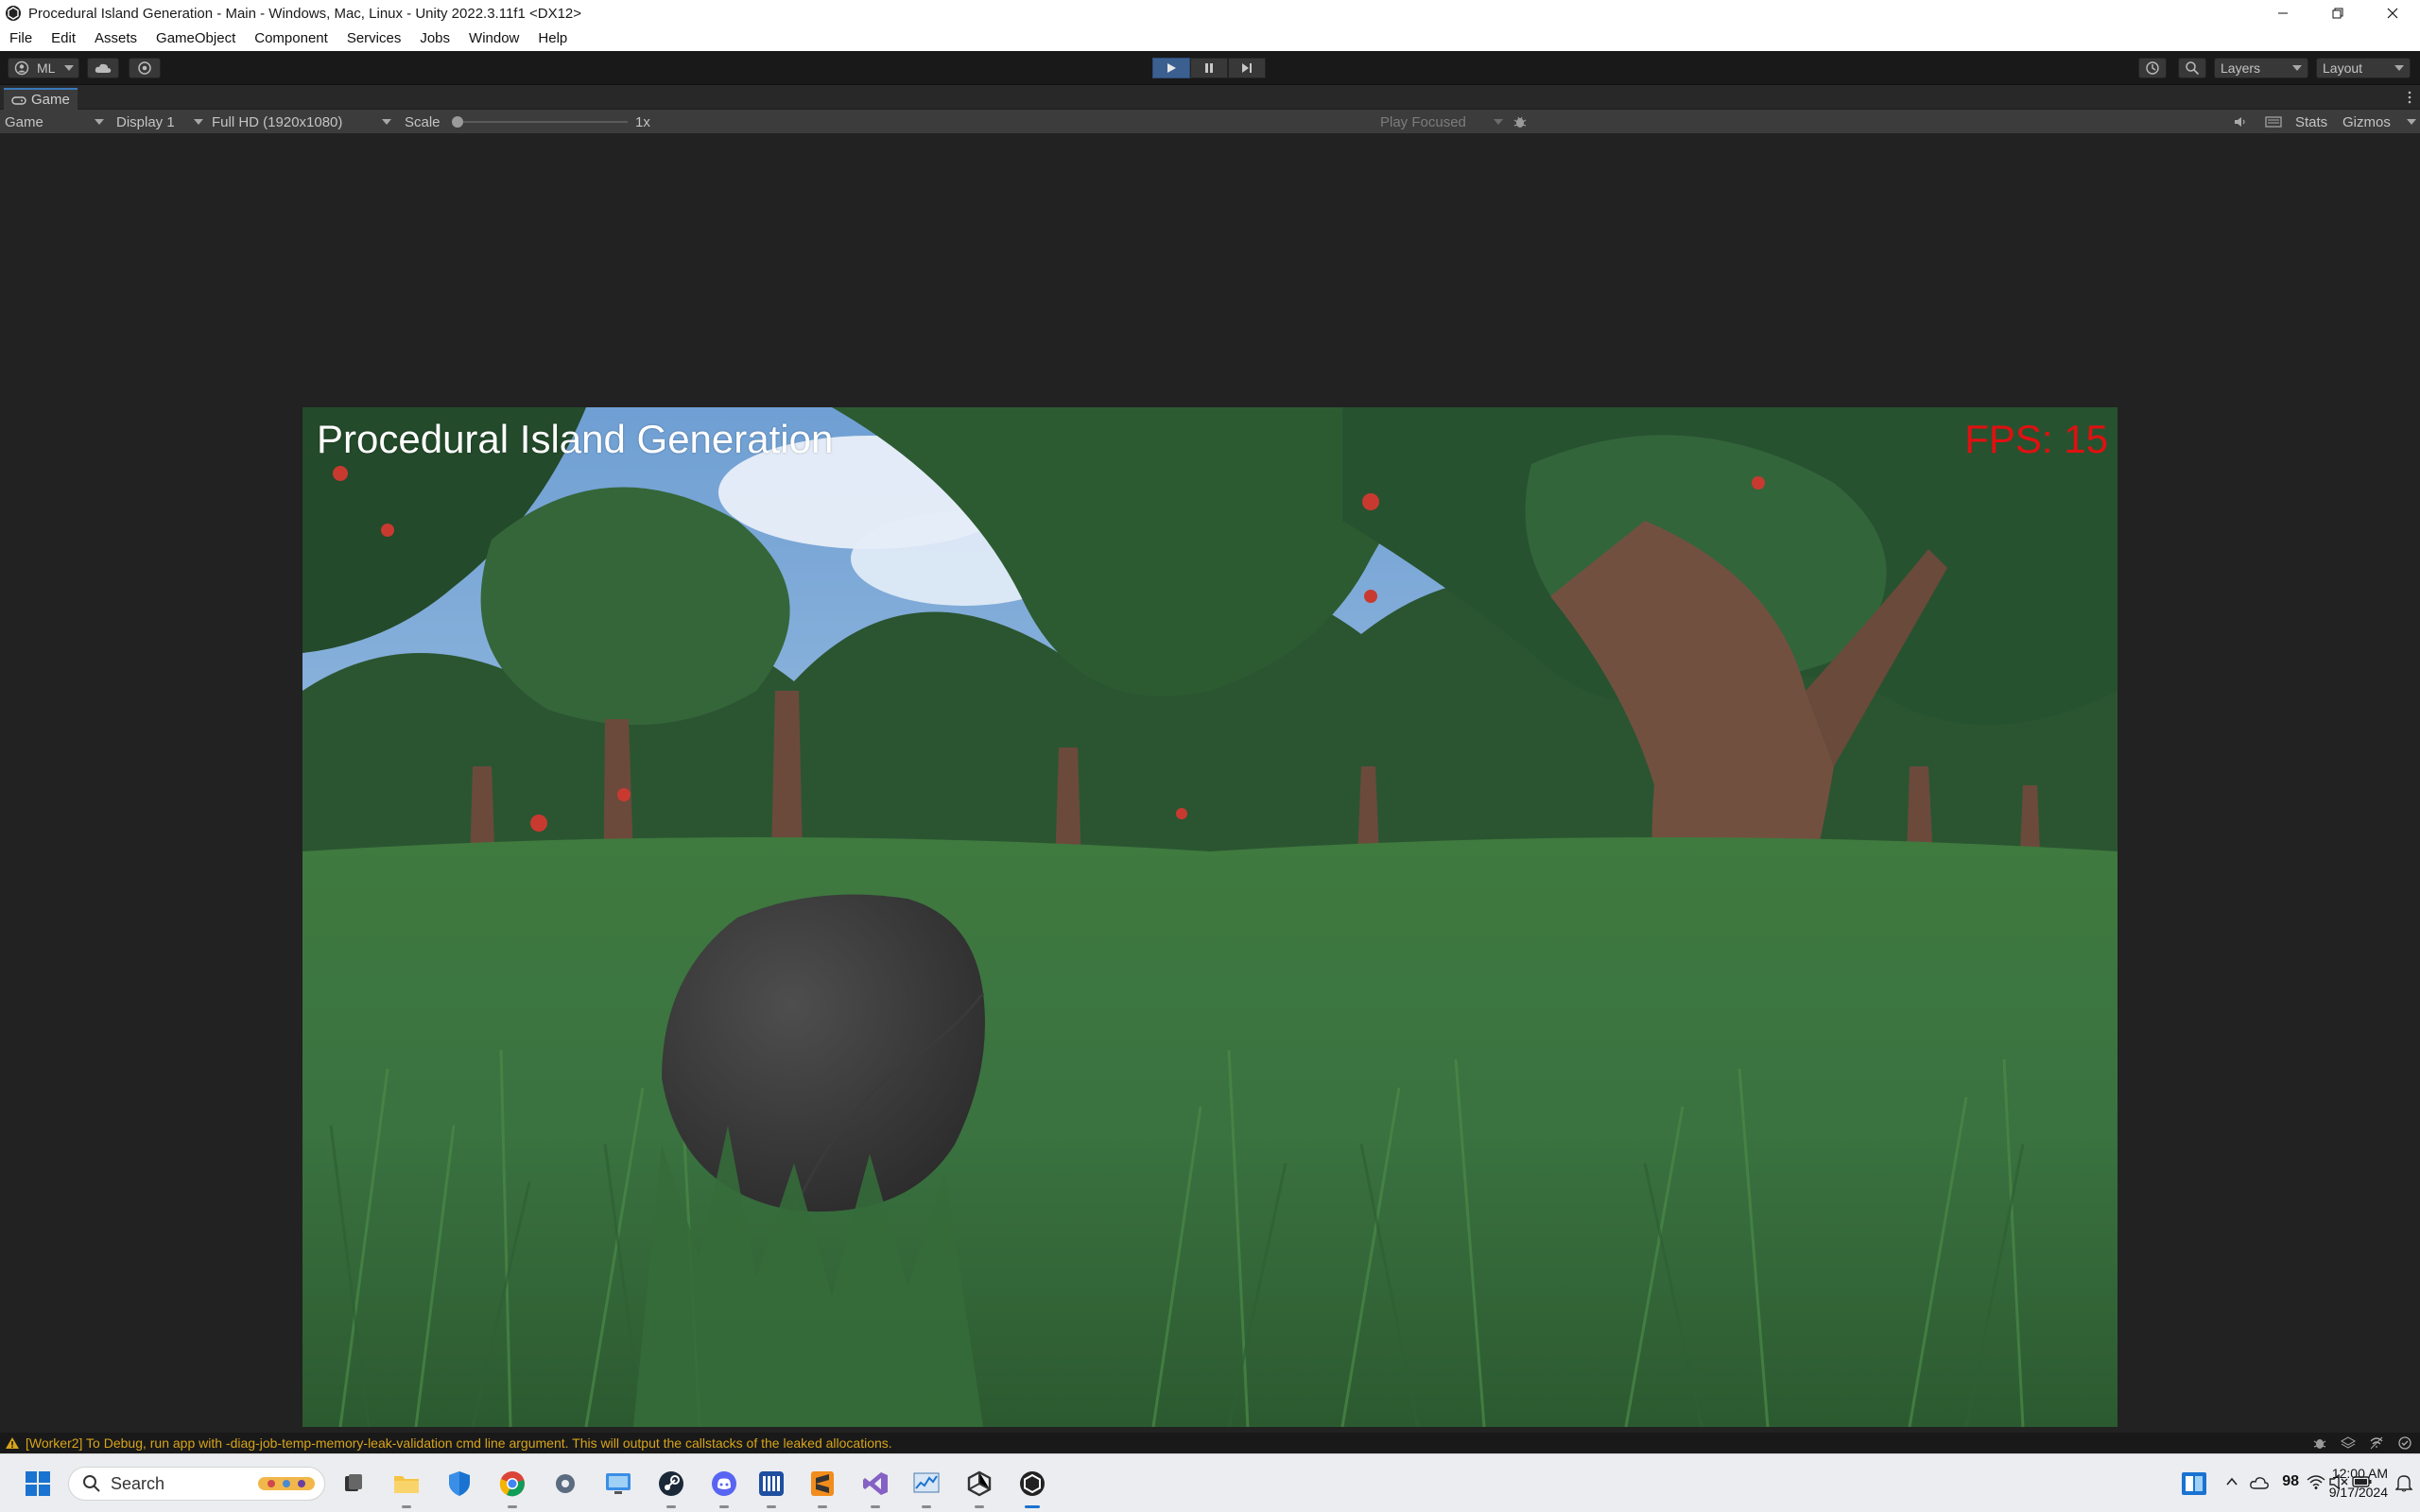 This screenshot has height=1512, width=2420. I want to click on minimize-button, so click(2283, 13).